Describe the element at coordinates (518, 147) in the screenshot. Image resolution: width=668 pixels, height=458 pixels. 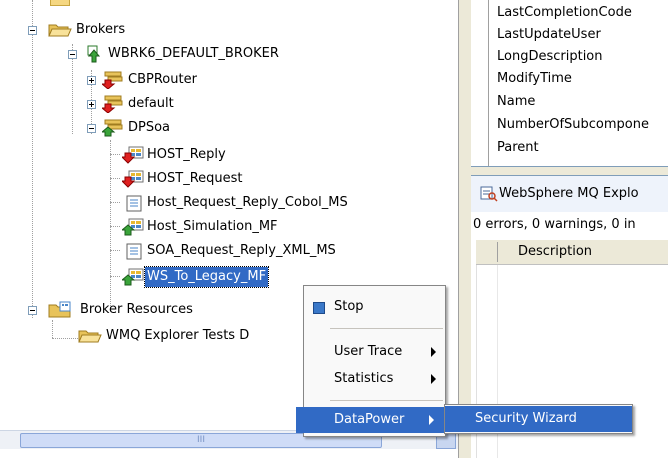
I see `property-name: Parent` at that location.